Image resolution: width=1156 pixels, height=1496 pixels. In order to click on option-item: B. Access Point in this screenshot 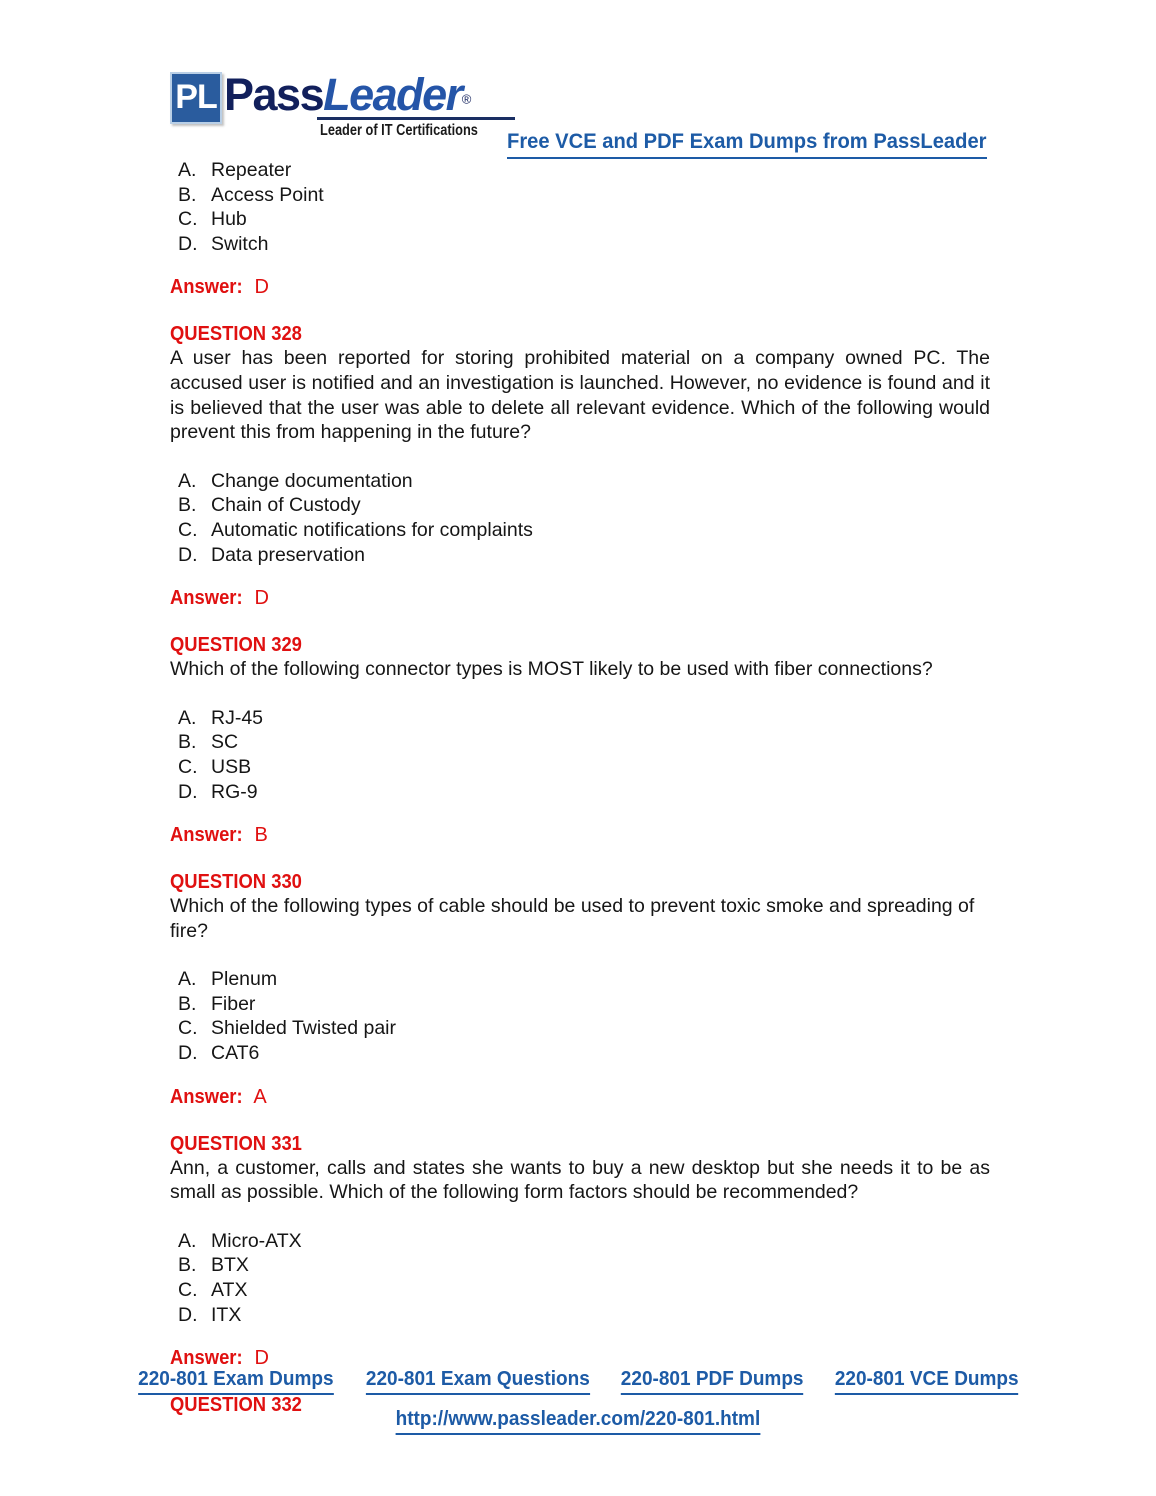, I will do `click(580, 195)`.